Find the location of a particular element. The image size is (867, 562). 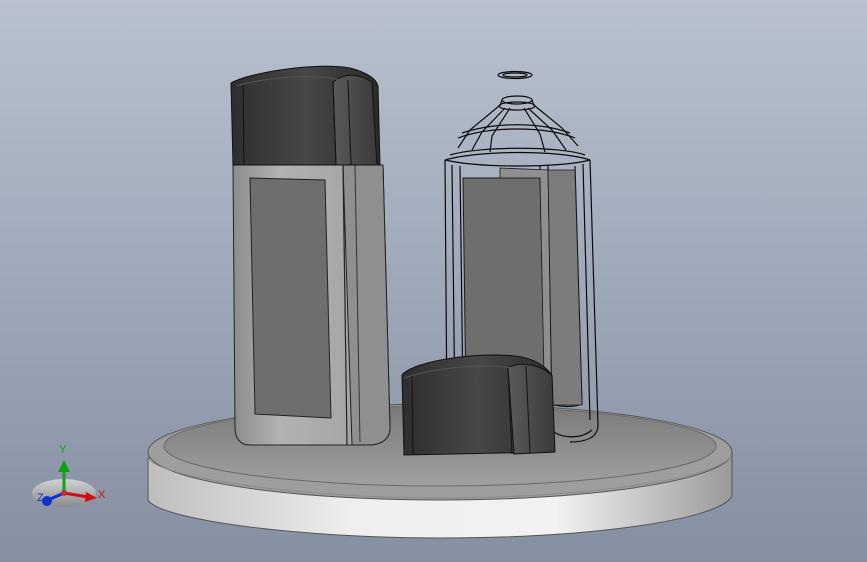

loose-cap is located at coordinates (478, 405).